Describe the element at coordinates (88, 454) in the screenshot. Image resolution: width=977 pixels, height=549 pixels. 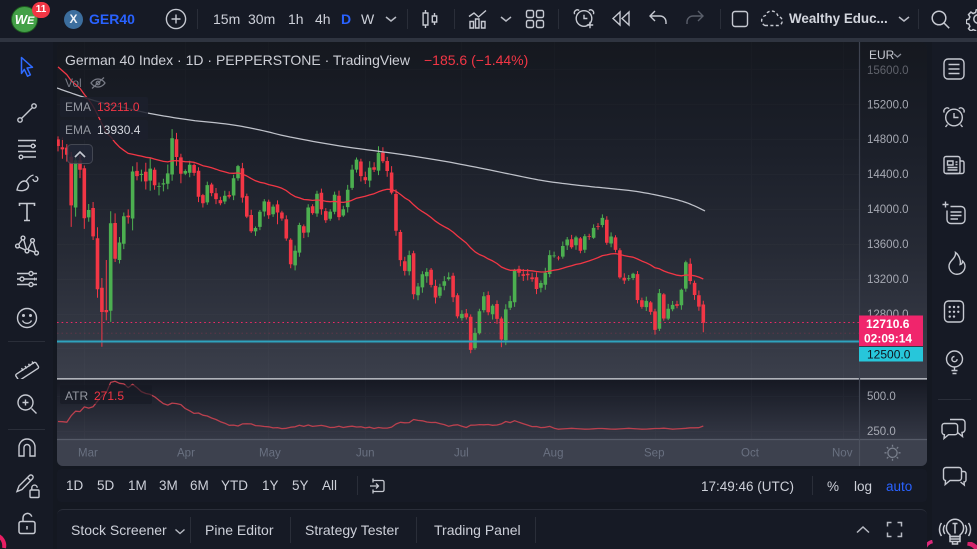
I see `svg-text: Mar` at that location.